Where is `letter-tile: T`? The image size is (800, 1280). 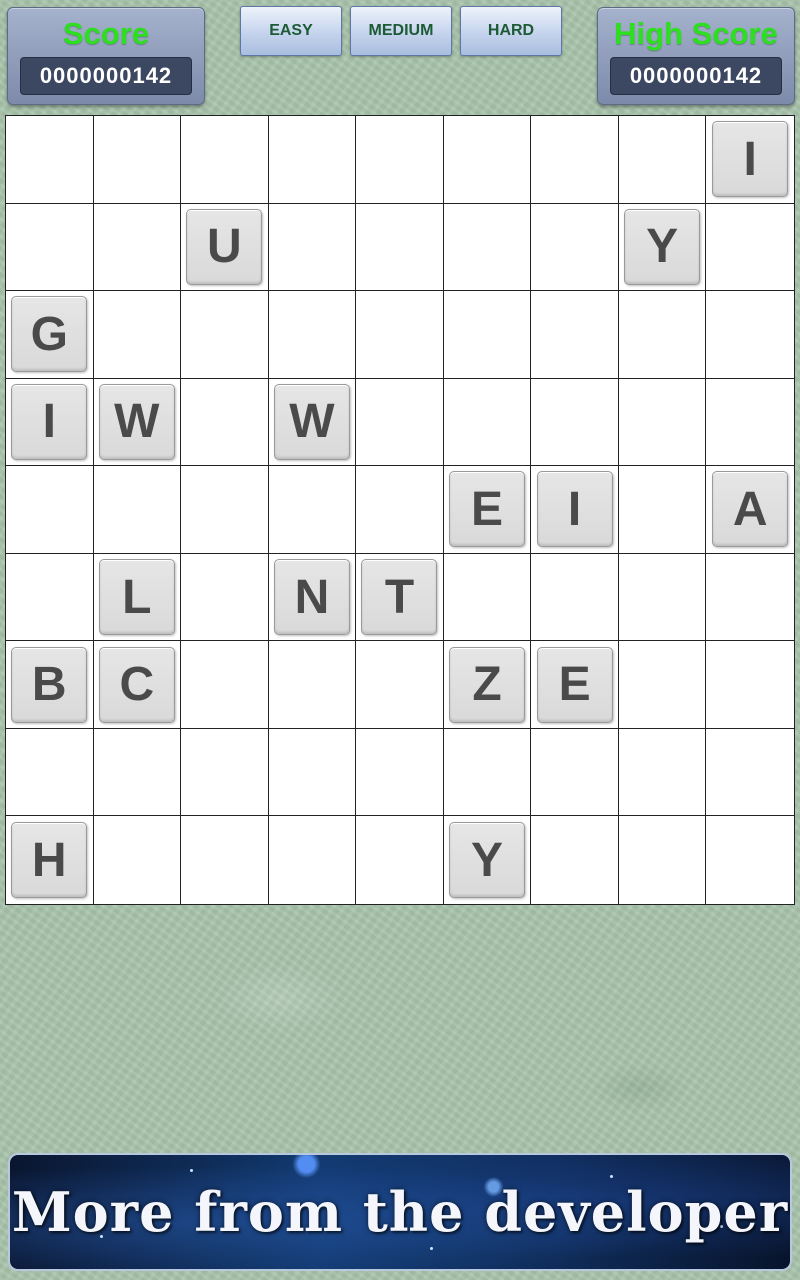 letter-tile: T is located at coordinates (399, 597).